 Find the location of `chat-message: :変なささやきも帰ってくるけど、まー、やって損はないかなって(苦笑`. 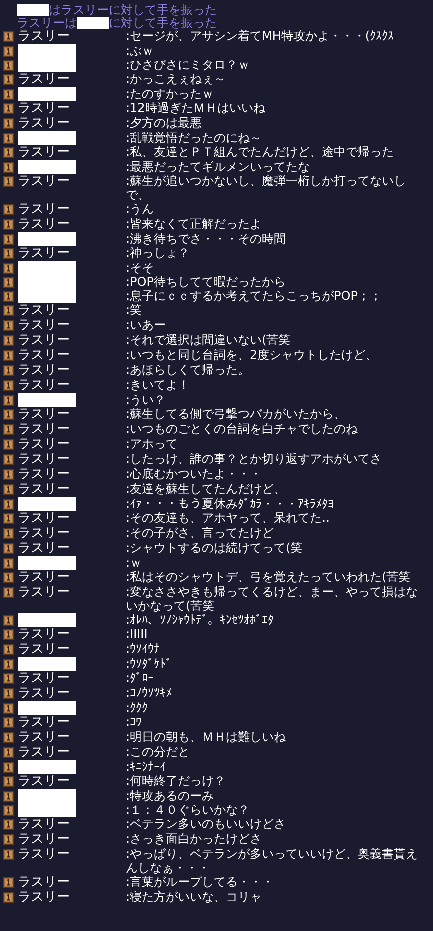

chat-message: :変なささやきも帰ってくるけど、まー、やって損はないかなって(苦笑 is located at coordinates (273, 599).